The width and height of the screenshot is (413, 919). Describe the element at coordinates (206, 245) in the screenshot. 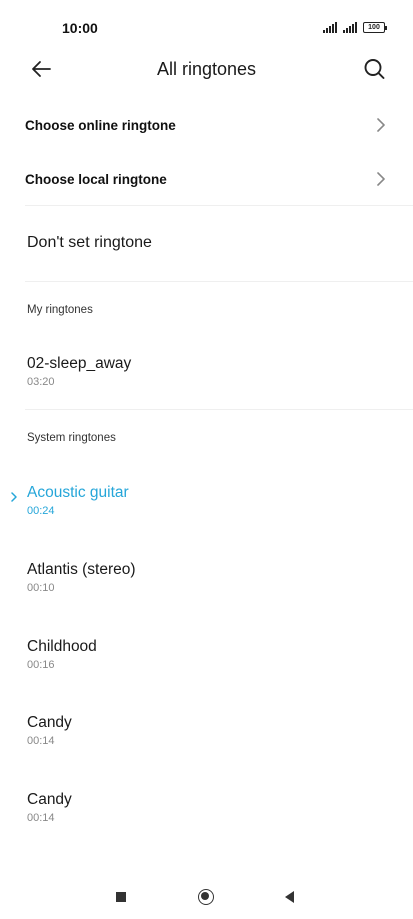

I see `dont-set-ringtone-row: Don't set ringtone` at that location.